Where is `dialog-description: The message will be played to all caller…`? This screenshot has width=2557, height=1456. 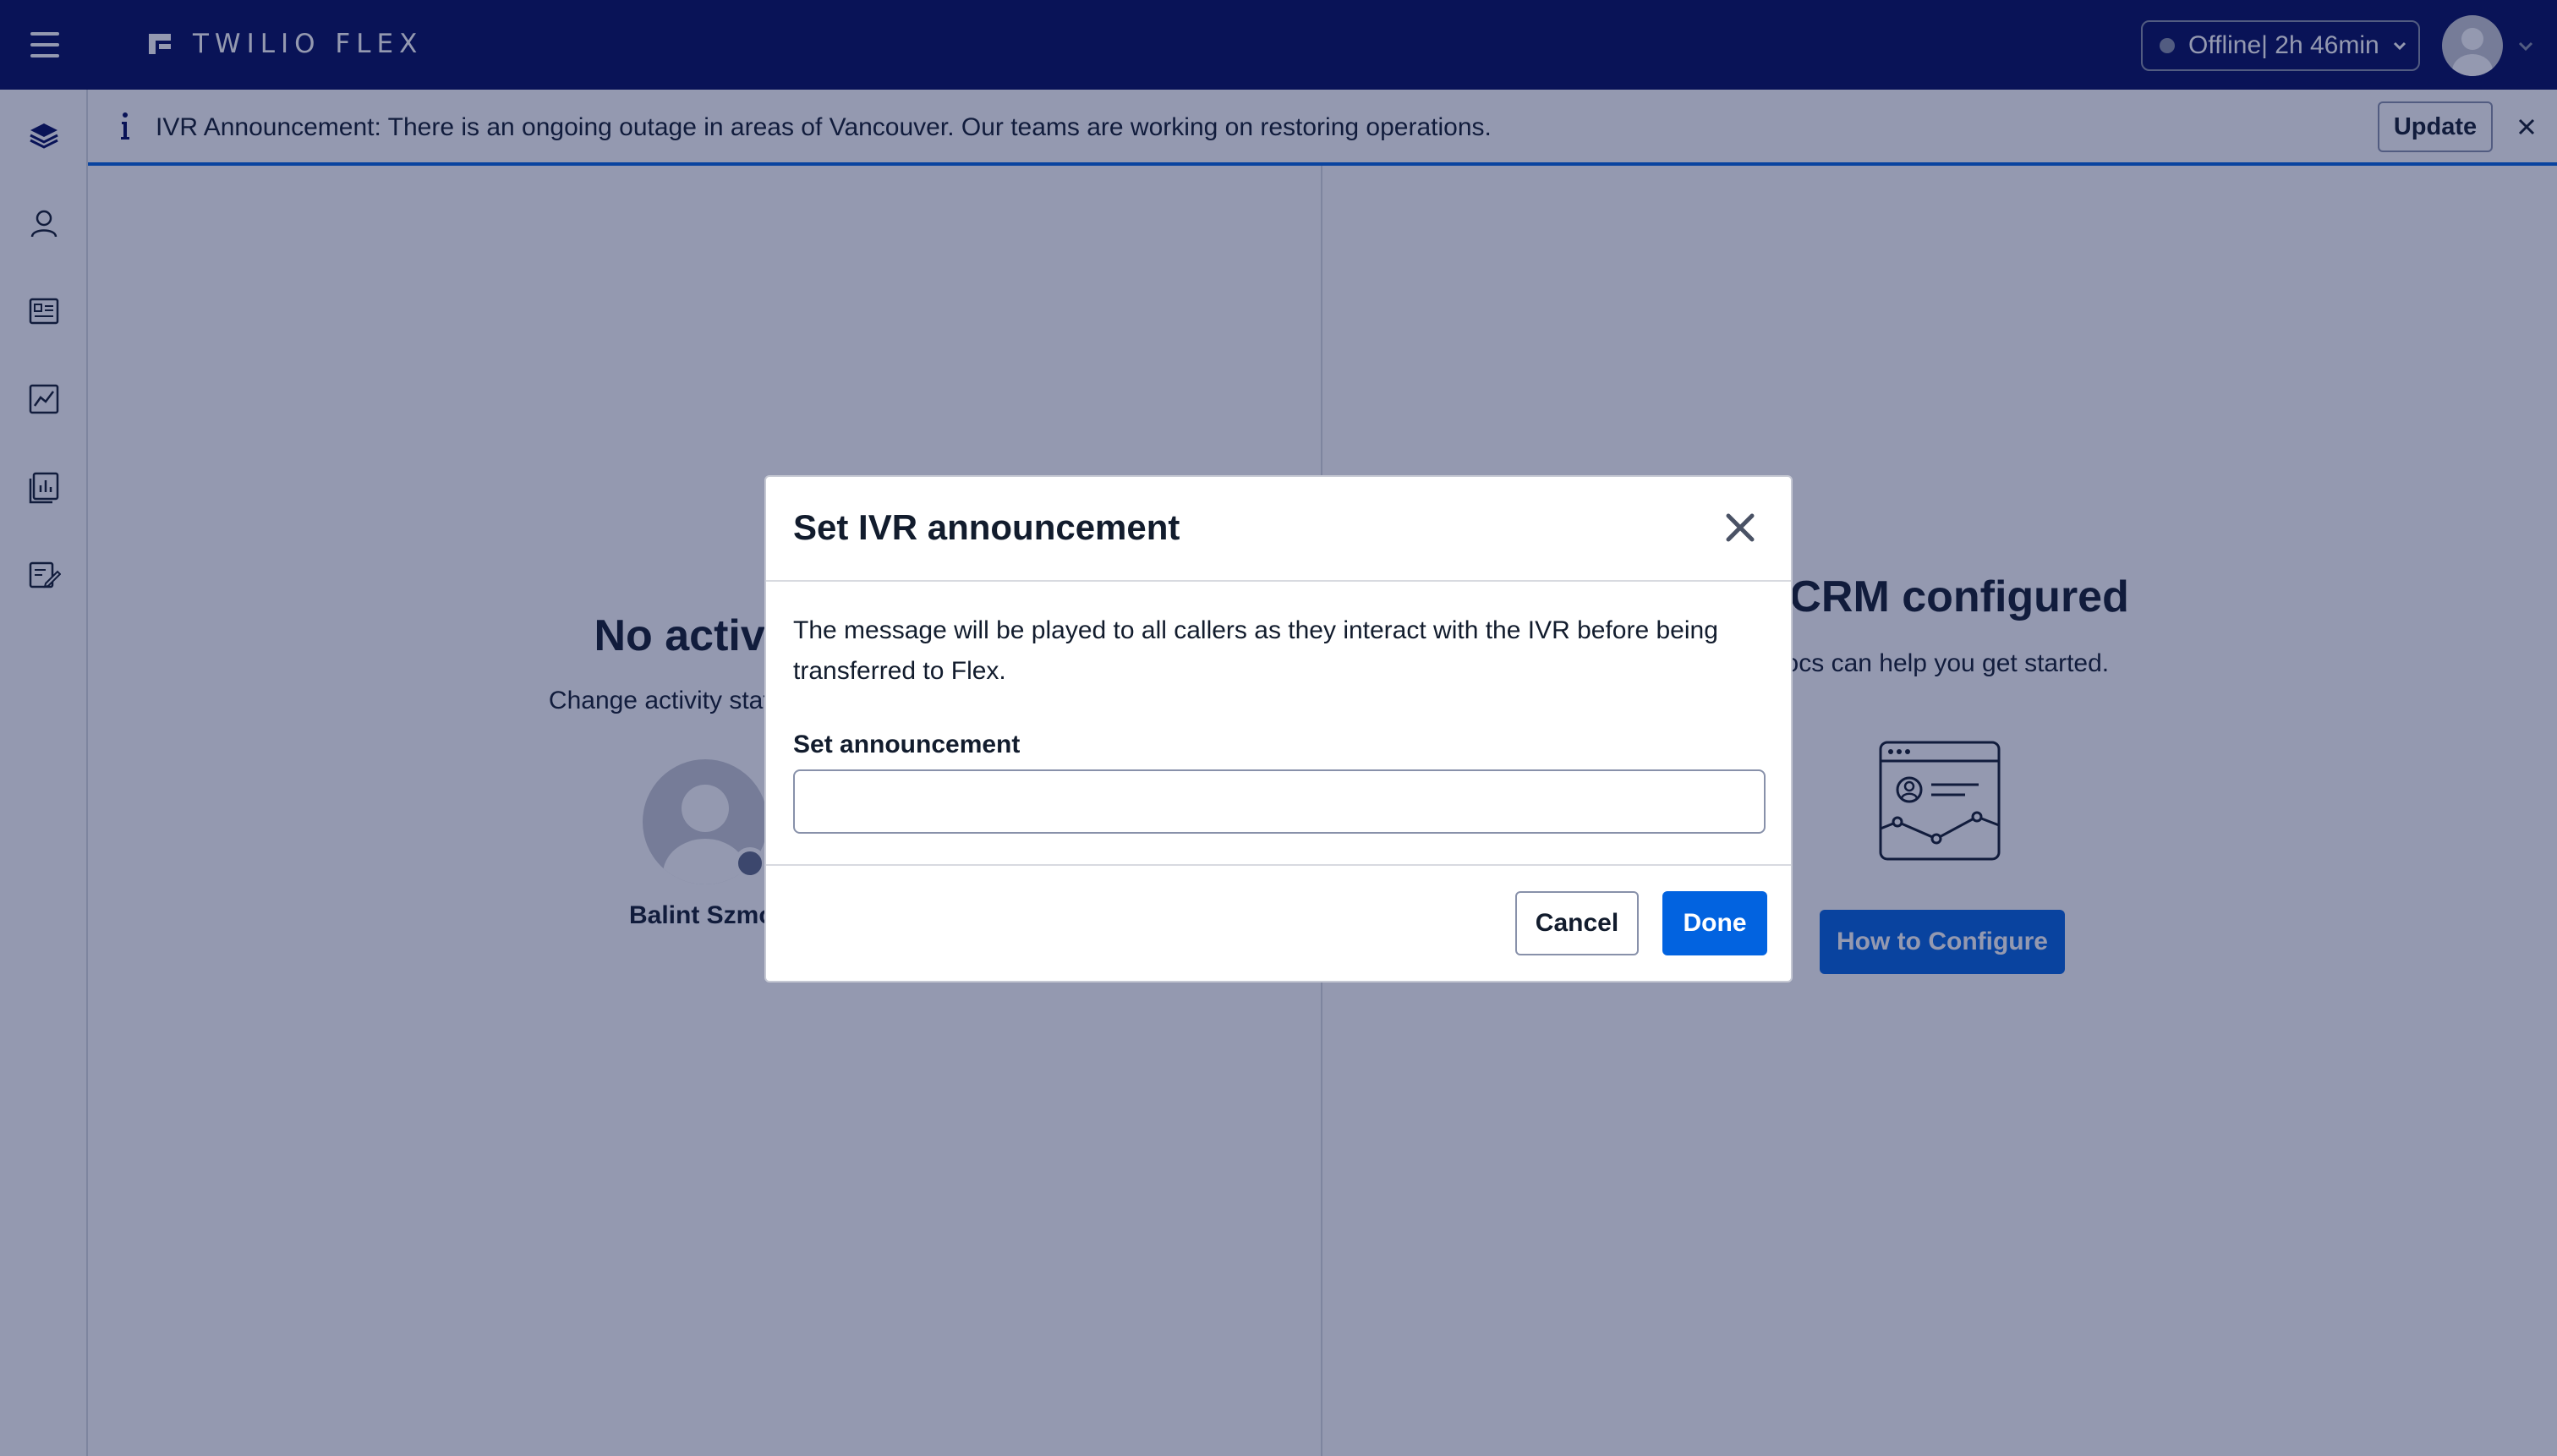
dialog-description: The message will be played to all caller… is located at coordinates (1255, 651).